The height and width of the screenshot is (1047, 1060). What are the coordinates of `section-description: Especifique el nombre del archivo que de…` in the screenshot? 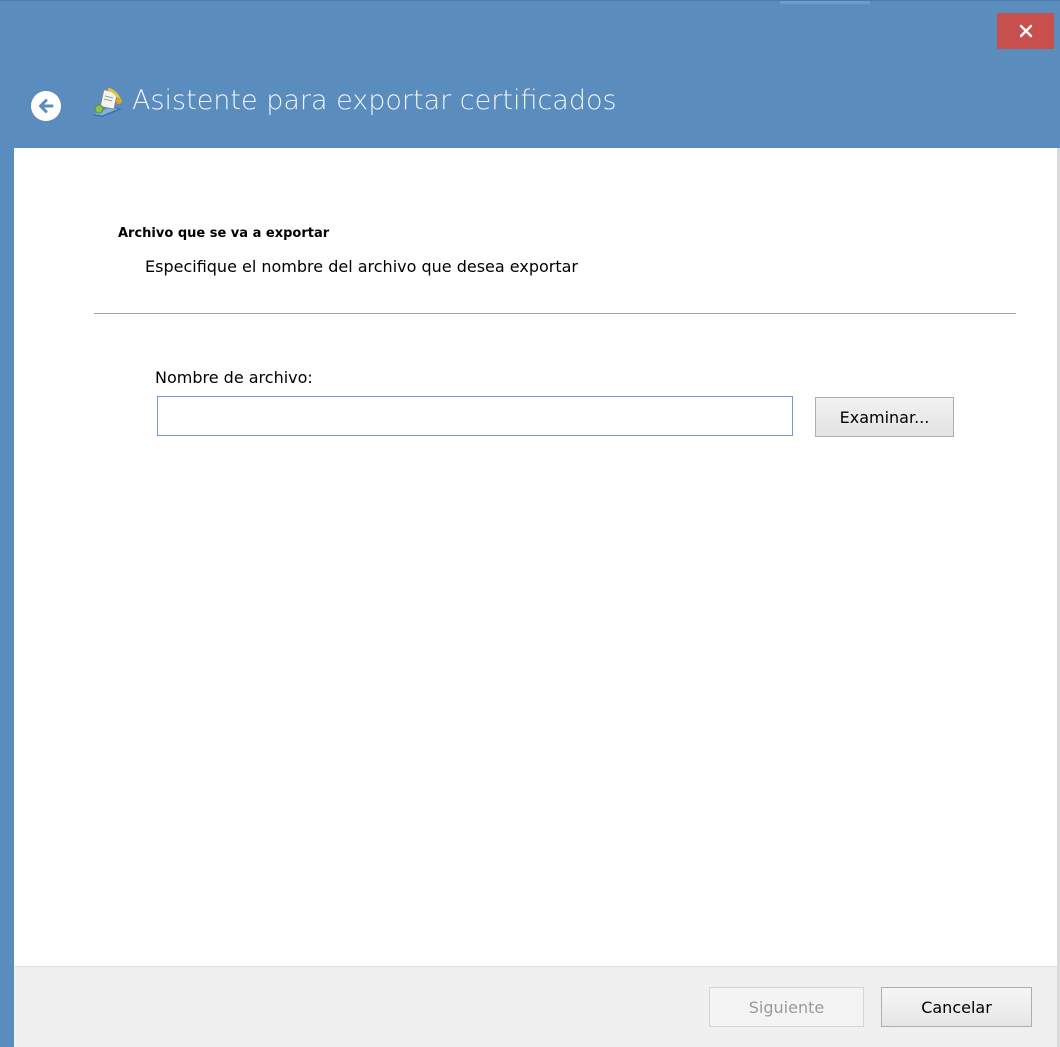 It's located at (361, 266).